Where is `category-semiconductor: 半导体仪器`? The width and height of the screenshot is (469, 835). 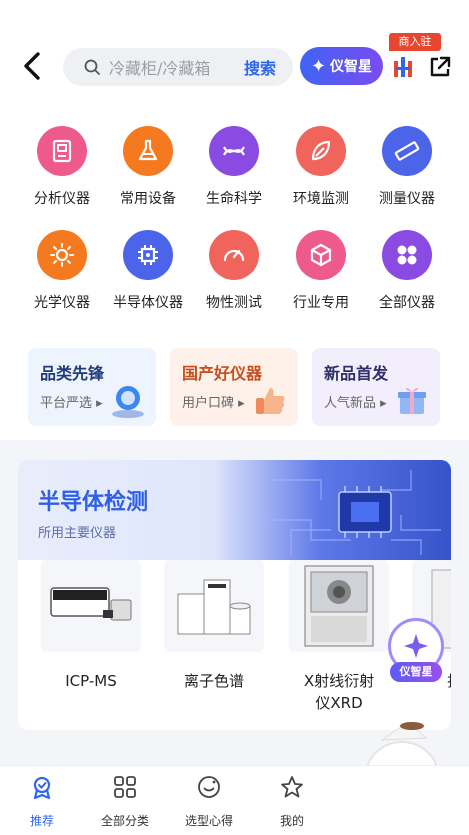 category-semiconductor: 半导体仪器 is located at coordinates (148, 269).